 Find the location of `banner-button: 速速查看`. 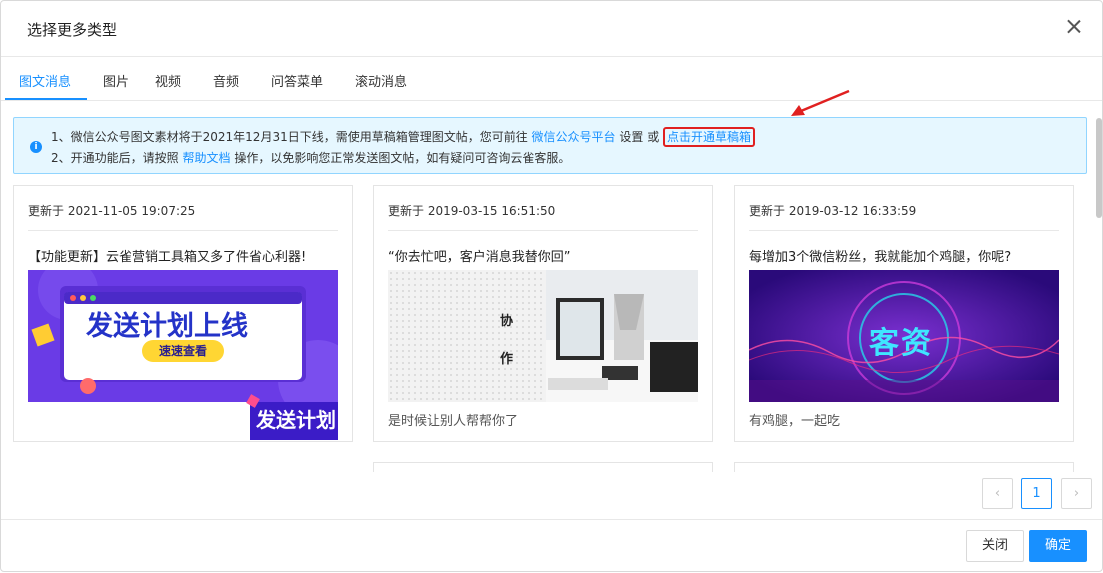

banner-button: 速速查看 is located at coordinates (183, 351).